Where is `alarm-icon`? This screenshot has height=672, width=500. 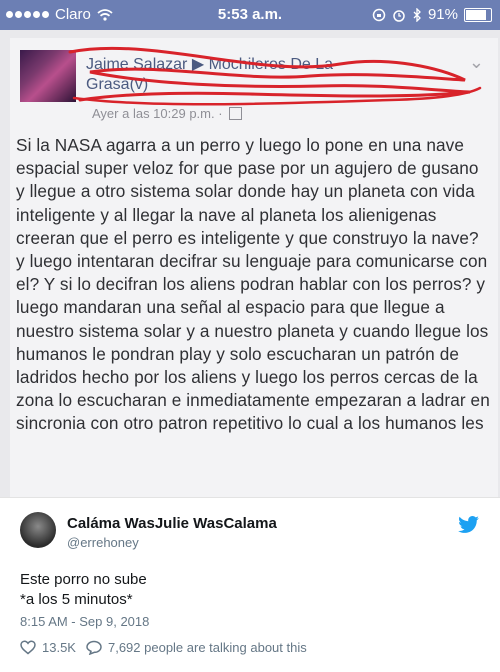 alarm-icon is located at coordinates (399, 15).